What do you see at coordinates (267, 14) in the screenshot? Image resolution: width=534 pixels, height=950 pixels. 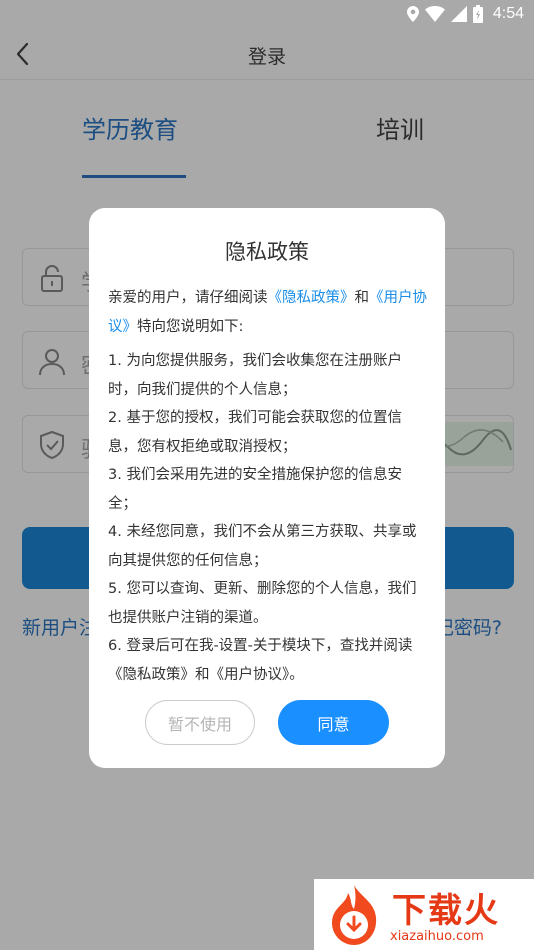 I see `status-bar: 4:54` at bounding box center [267, 14].